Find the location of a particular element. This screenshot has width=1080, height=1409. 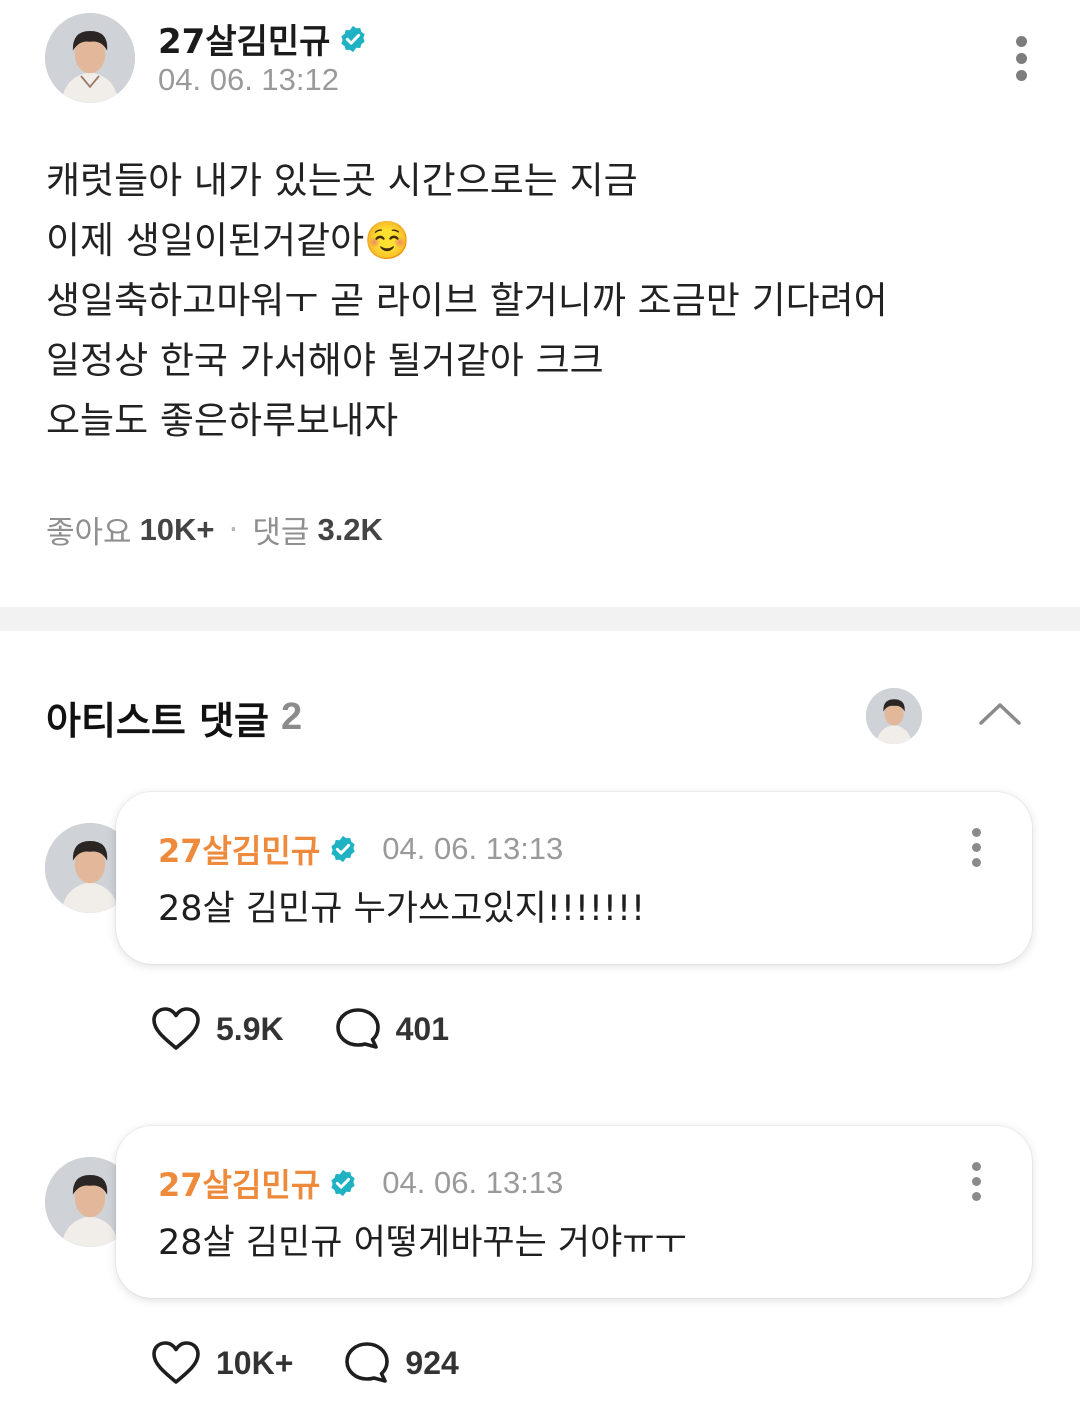

chevron-up-icon is located at coordinates (1000, 714).